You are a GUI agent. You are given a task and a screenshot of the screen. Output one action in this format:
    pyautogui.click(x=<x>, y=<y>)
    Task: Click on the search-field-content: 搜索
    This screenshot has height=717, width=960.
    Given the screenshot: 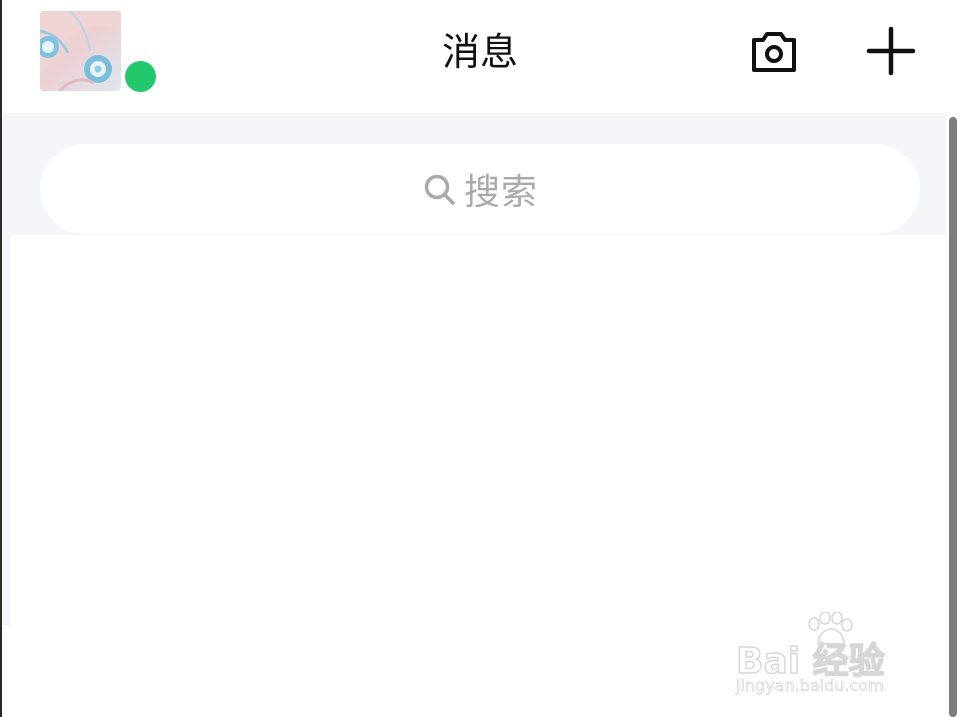 What is the action you would take?
    pyautogui.click(x=480, y=189)
    